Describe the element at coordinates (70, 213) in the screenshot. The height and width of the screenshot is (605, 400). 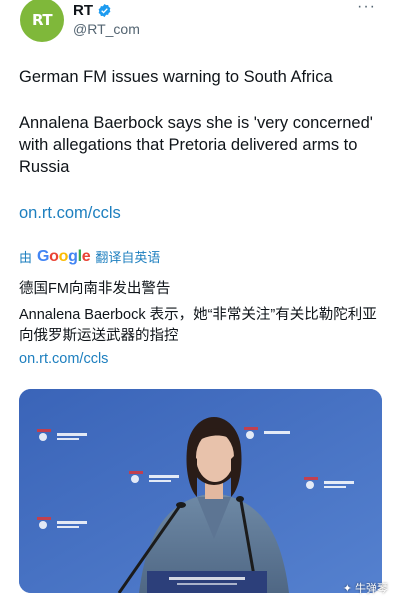
I see `tweet-link: on.rt.com/ccls` at that location.